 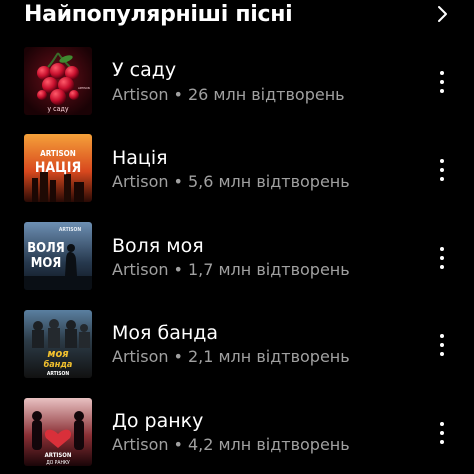 What do you see at coordinates (58, 364) in the screenshot?
I see `cover-title-line2: банда` at bounding box center [58, 364].